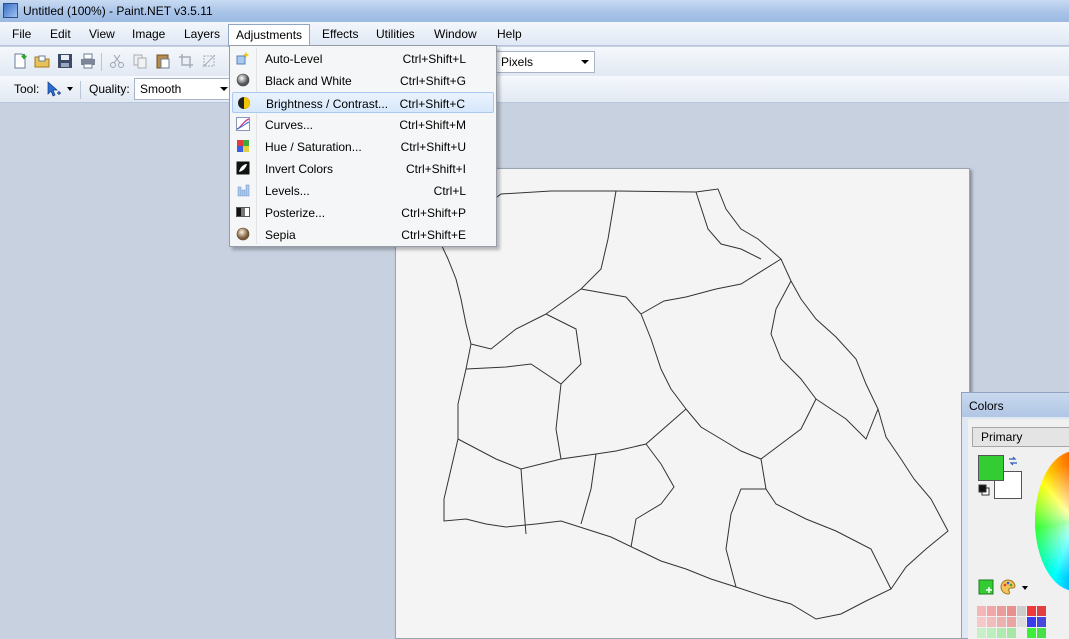 This screenshot has width=1069, height=639. Describe the element at coordinates (984, 490) in the screenshot. I see `reset-colors-icon` at that location.